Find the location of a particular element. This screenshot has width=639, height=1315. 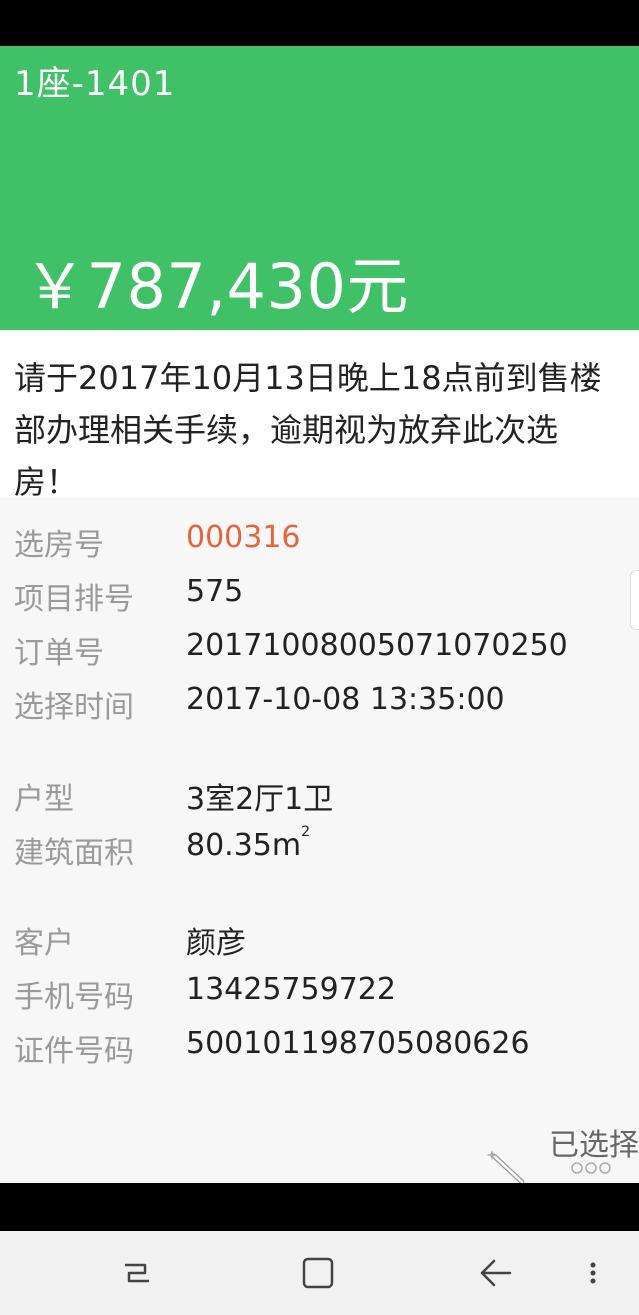

detail-row-id-number: 证件号码 500101198705080626 is located at coordinates (319, 1051).